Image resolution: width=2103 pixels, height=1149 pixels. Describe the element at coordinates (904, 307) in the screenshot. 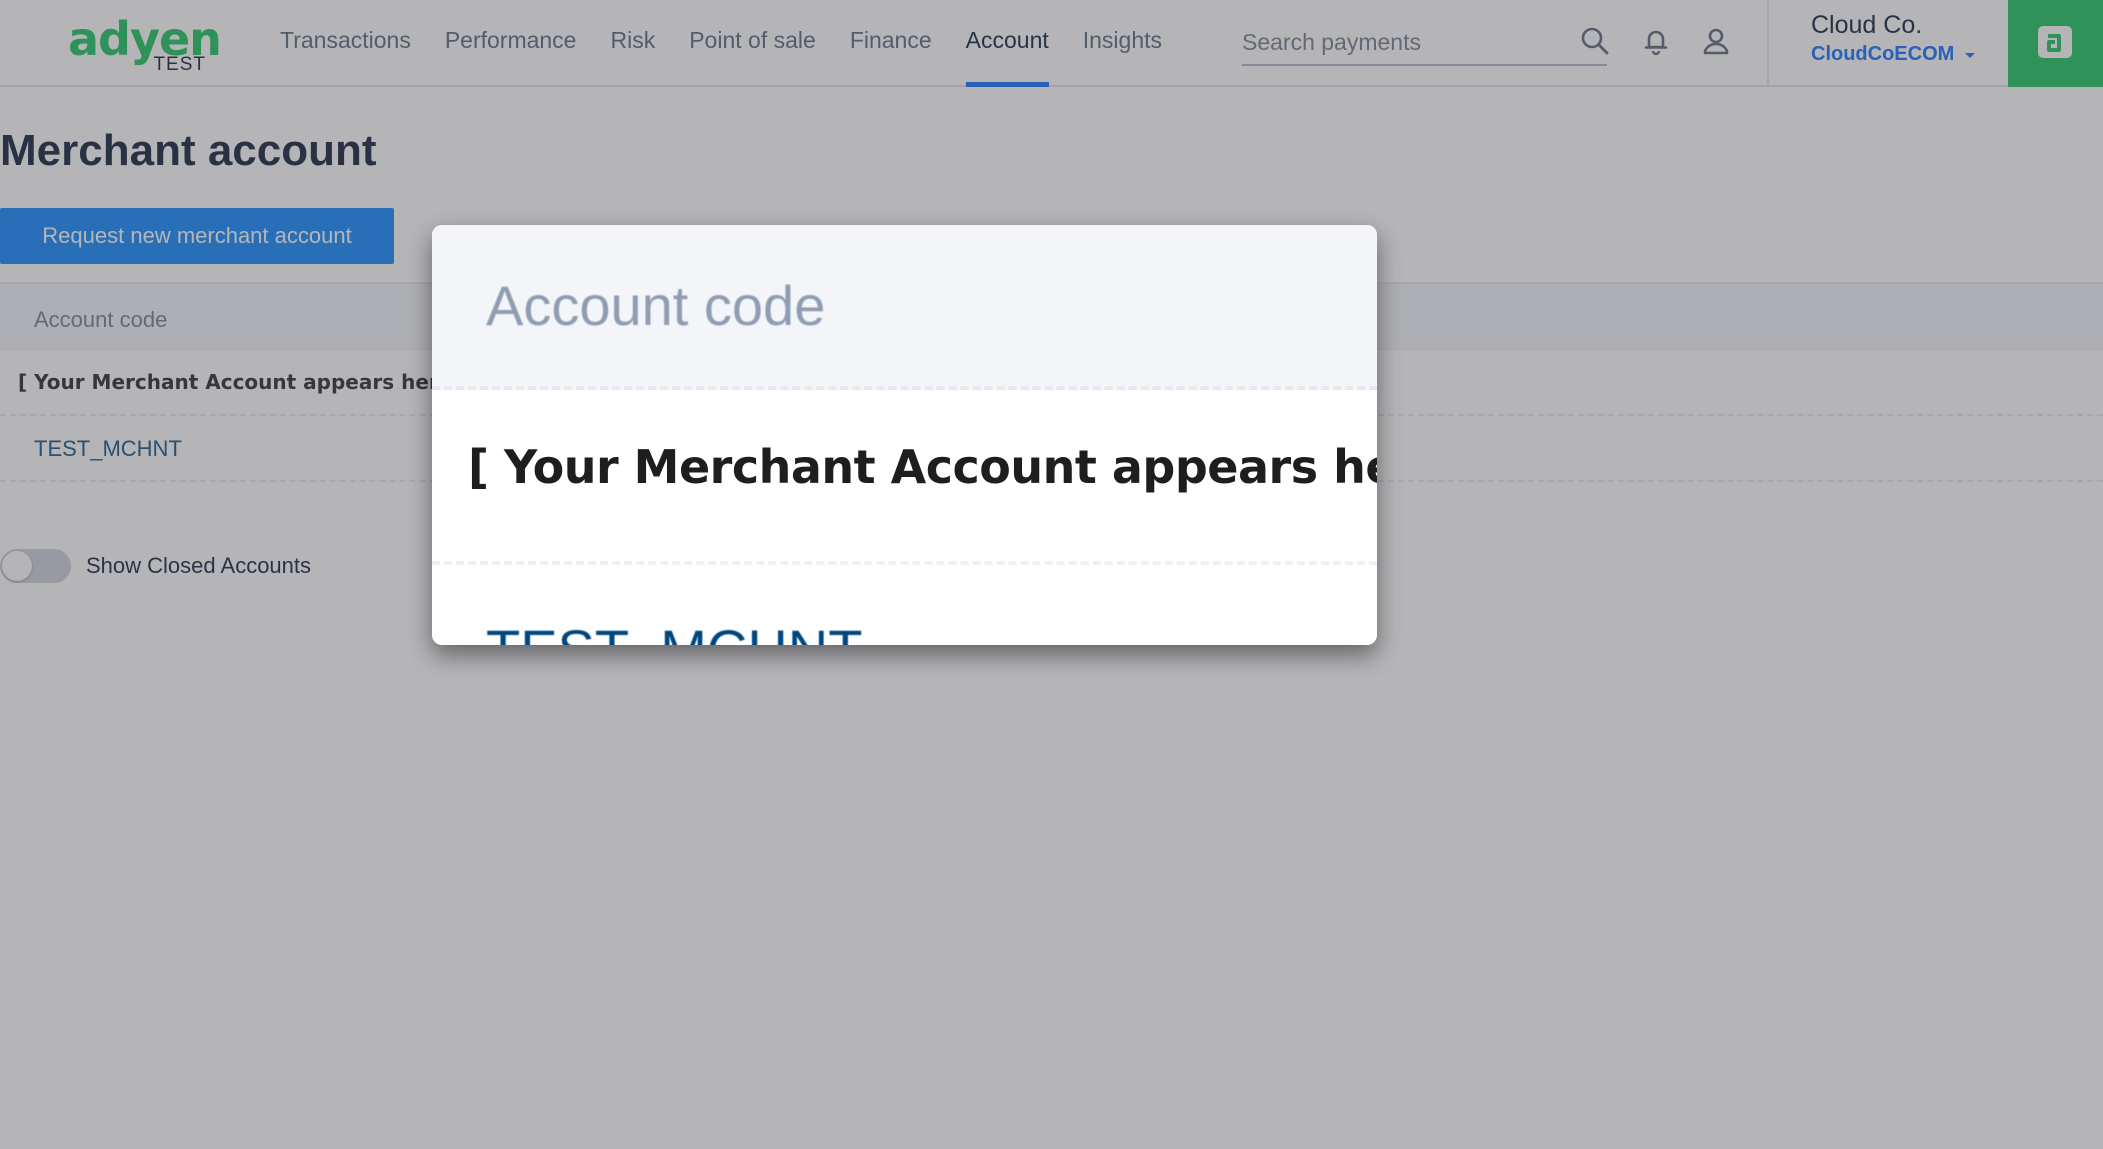

I see `magnifier-header: Account code` at that location.